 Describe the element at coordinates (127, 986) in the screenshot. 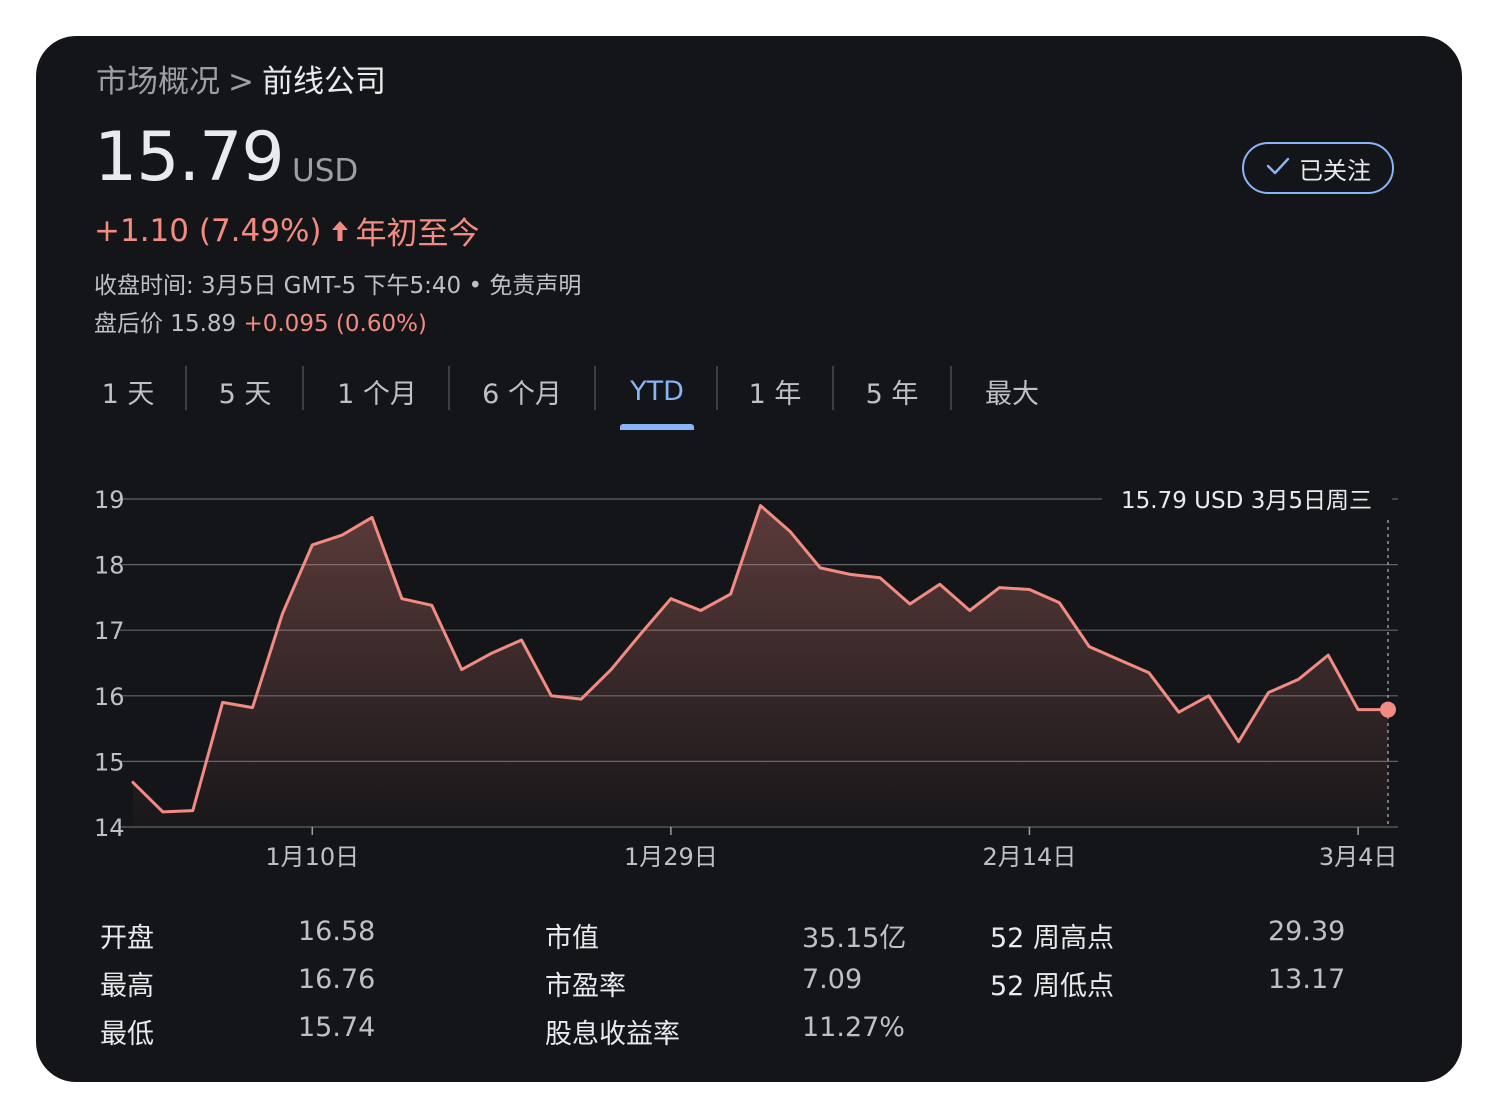

I see `stat-label-high: 最高` at that location.